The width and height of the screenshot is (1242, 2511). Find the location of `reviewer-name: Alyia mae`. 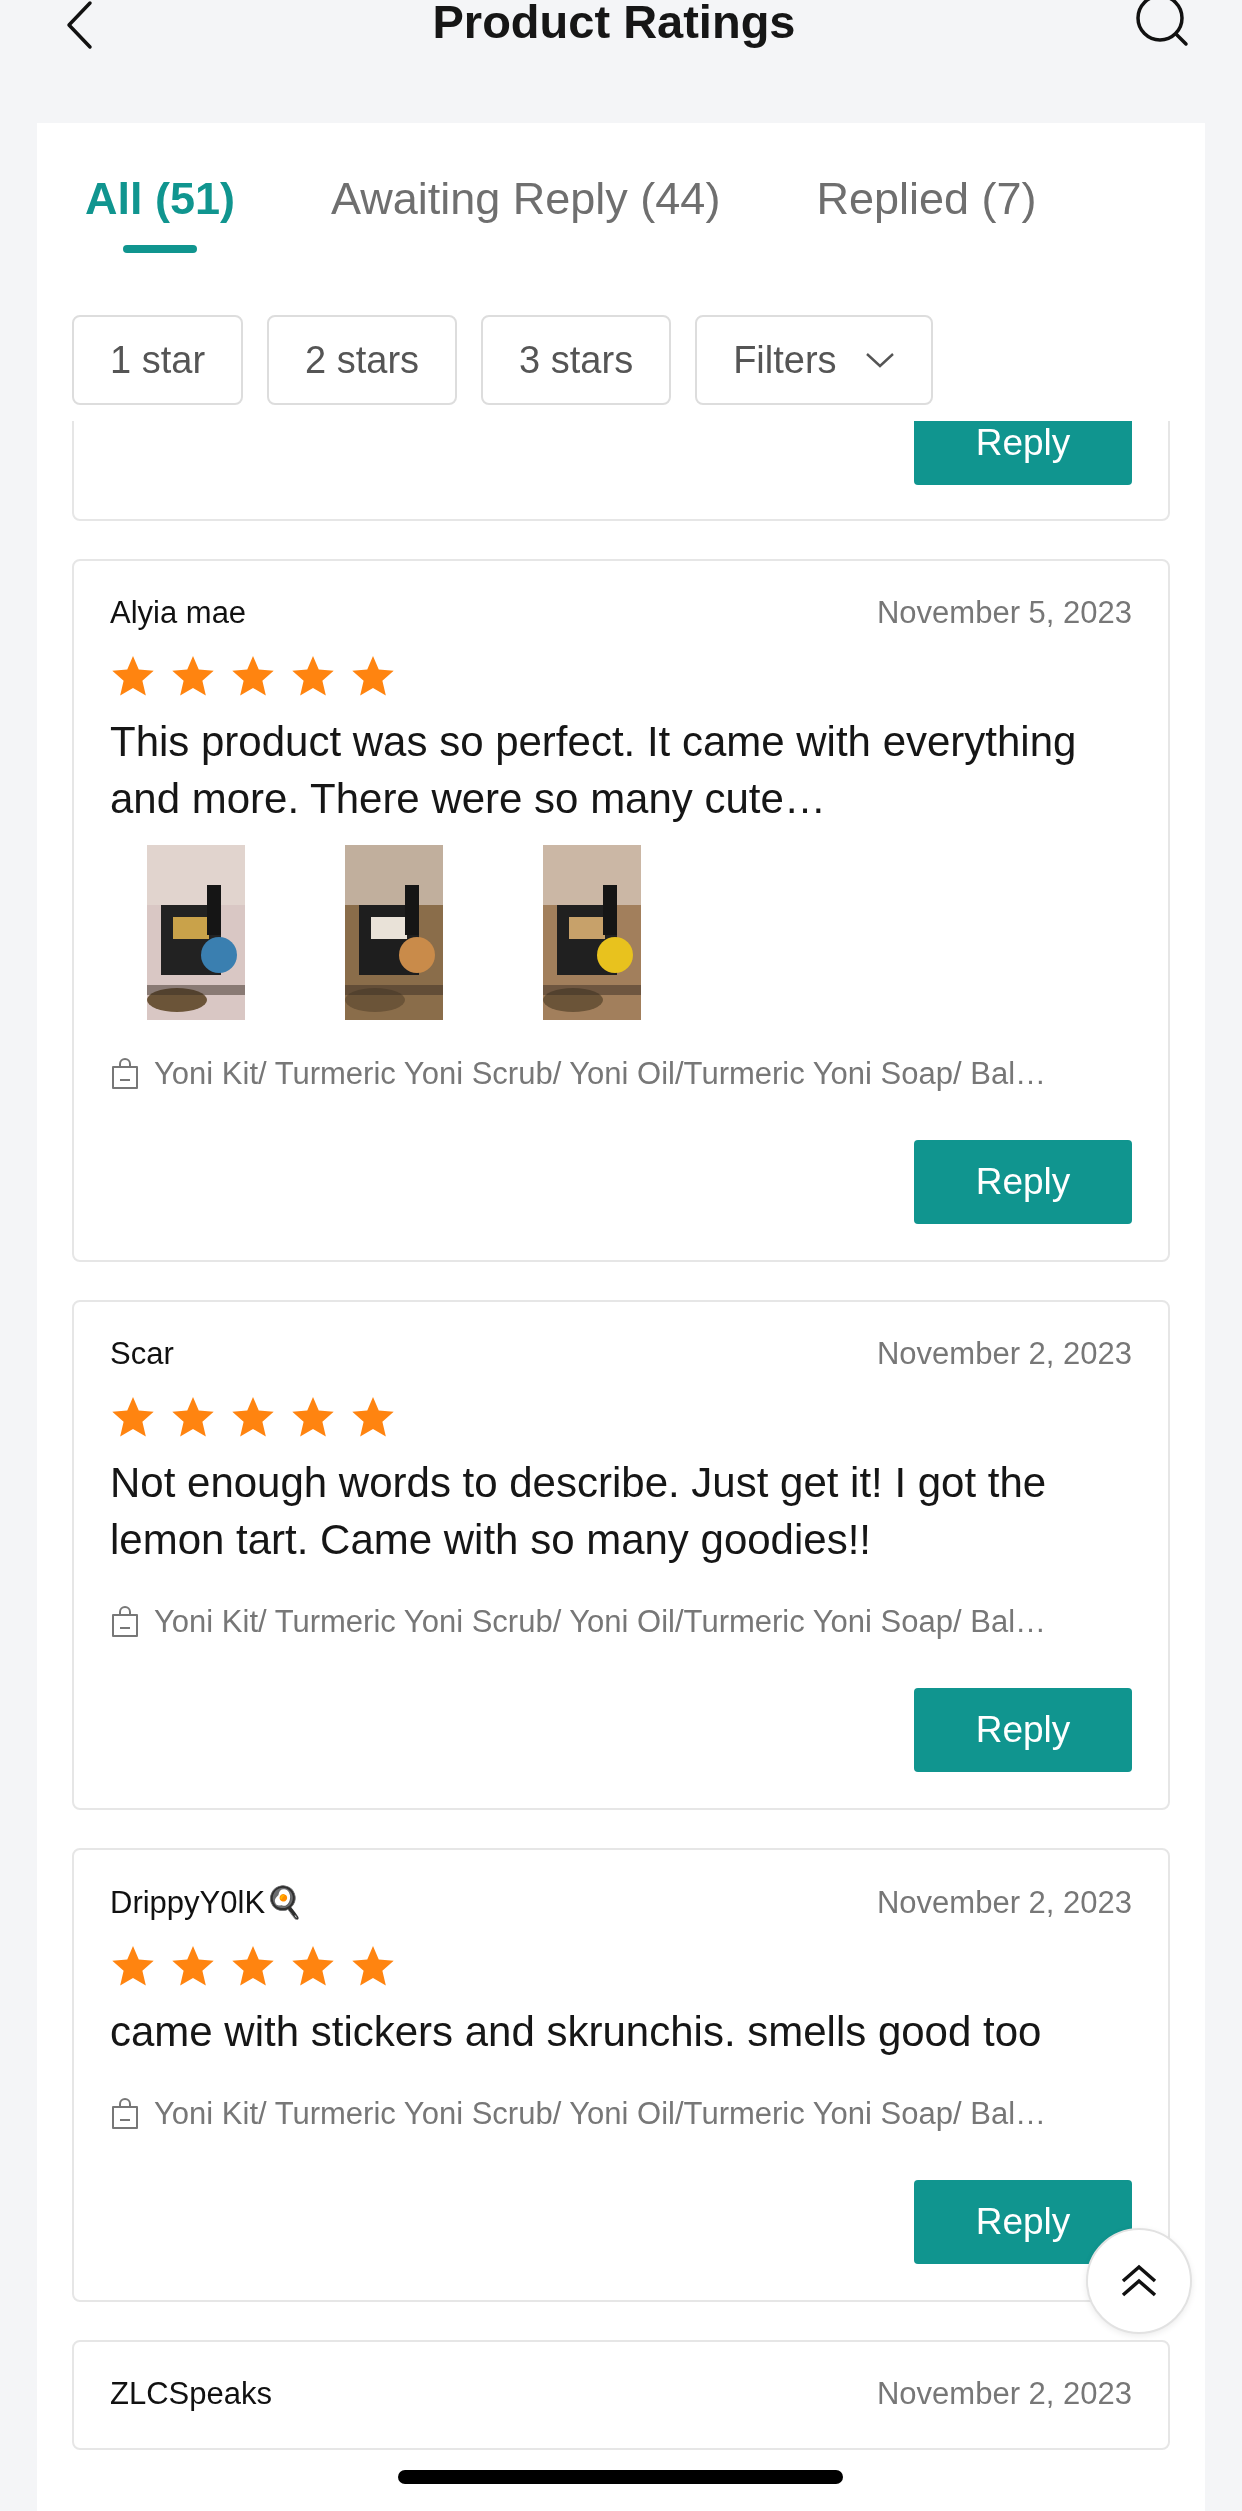

reviewer-name: Alyia mae is located at coordinates (178, 613).